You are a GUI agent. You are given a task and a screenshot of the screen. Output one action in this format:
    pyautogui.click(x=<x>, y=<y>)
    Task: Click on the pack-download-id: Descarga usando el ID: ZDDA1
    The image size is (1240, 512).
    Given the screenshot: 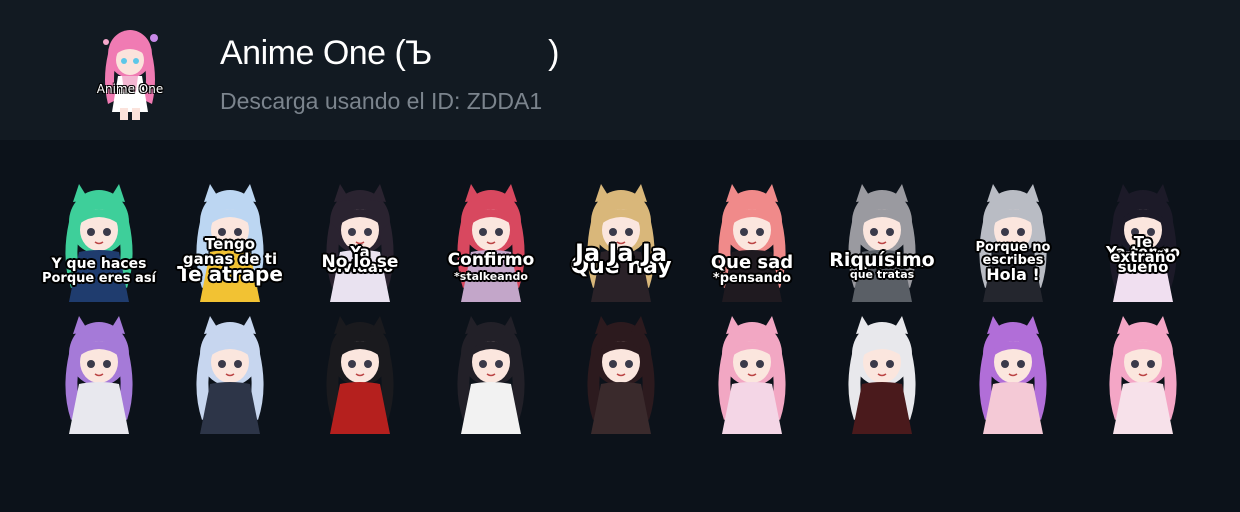 What is the action you would take?
    pyautogui.click(x=381, y=101)
    